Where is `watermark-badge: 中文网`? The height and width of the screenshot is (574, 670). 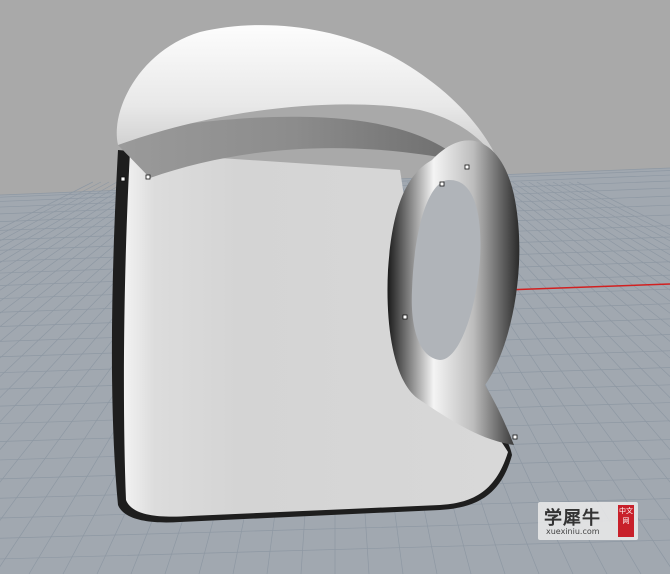 watermark-badge: 中文网 is located at coordinates (626, 521).